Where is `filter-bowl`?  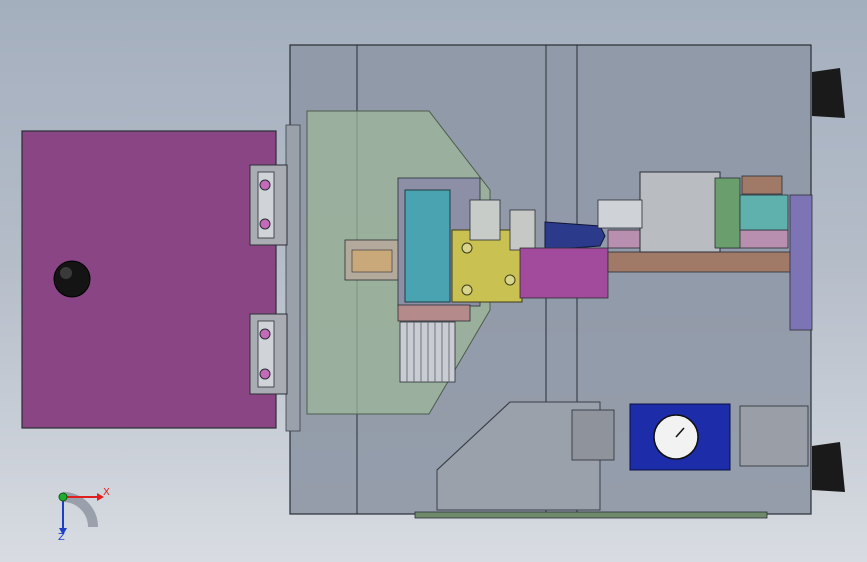
filter-bowl is located at coordinates (774, 436).